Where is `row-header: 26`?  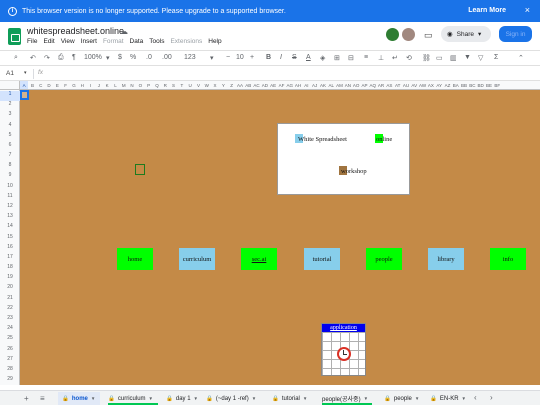 row-header: 26 is located at coordinates (10, 351).